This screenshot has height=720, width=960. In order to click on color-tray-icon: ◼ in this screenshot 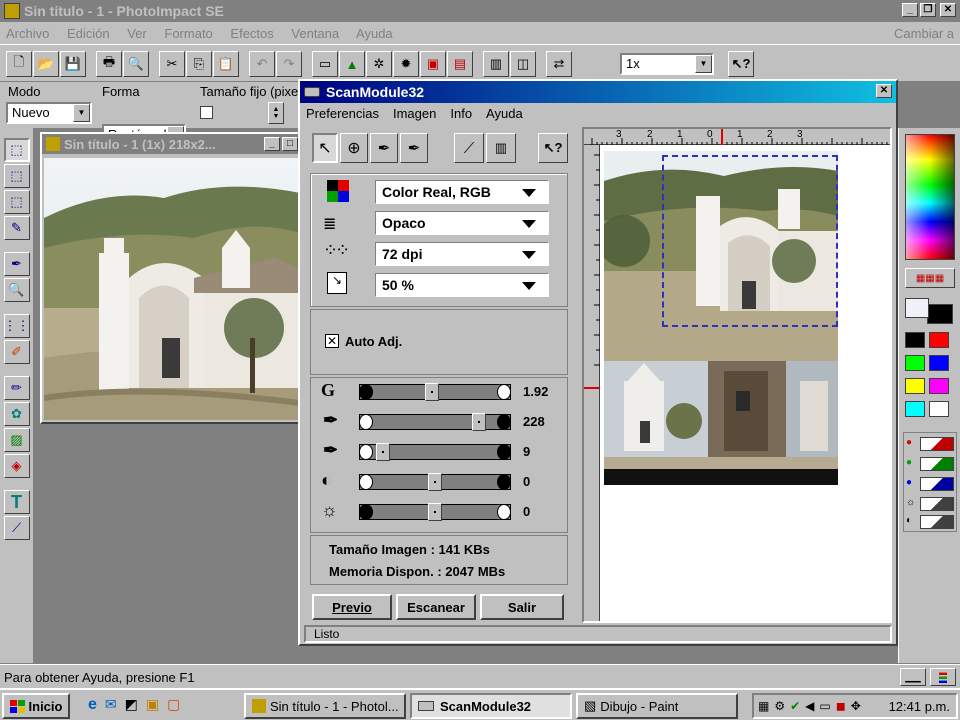, I will do `click(841, 706)`.